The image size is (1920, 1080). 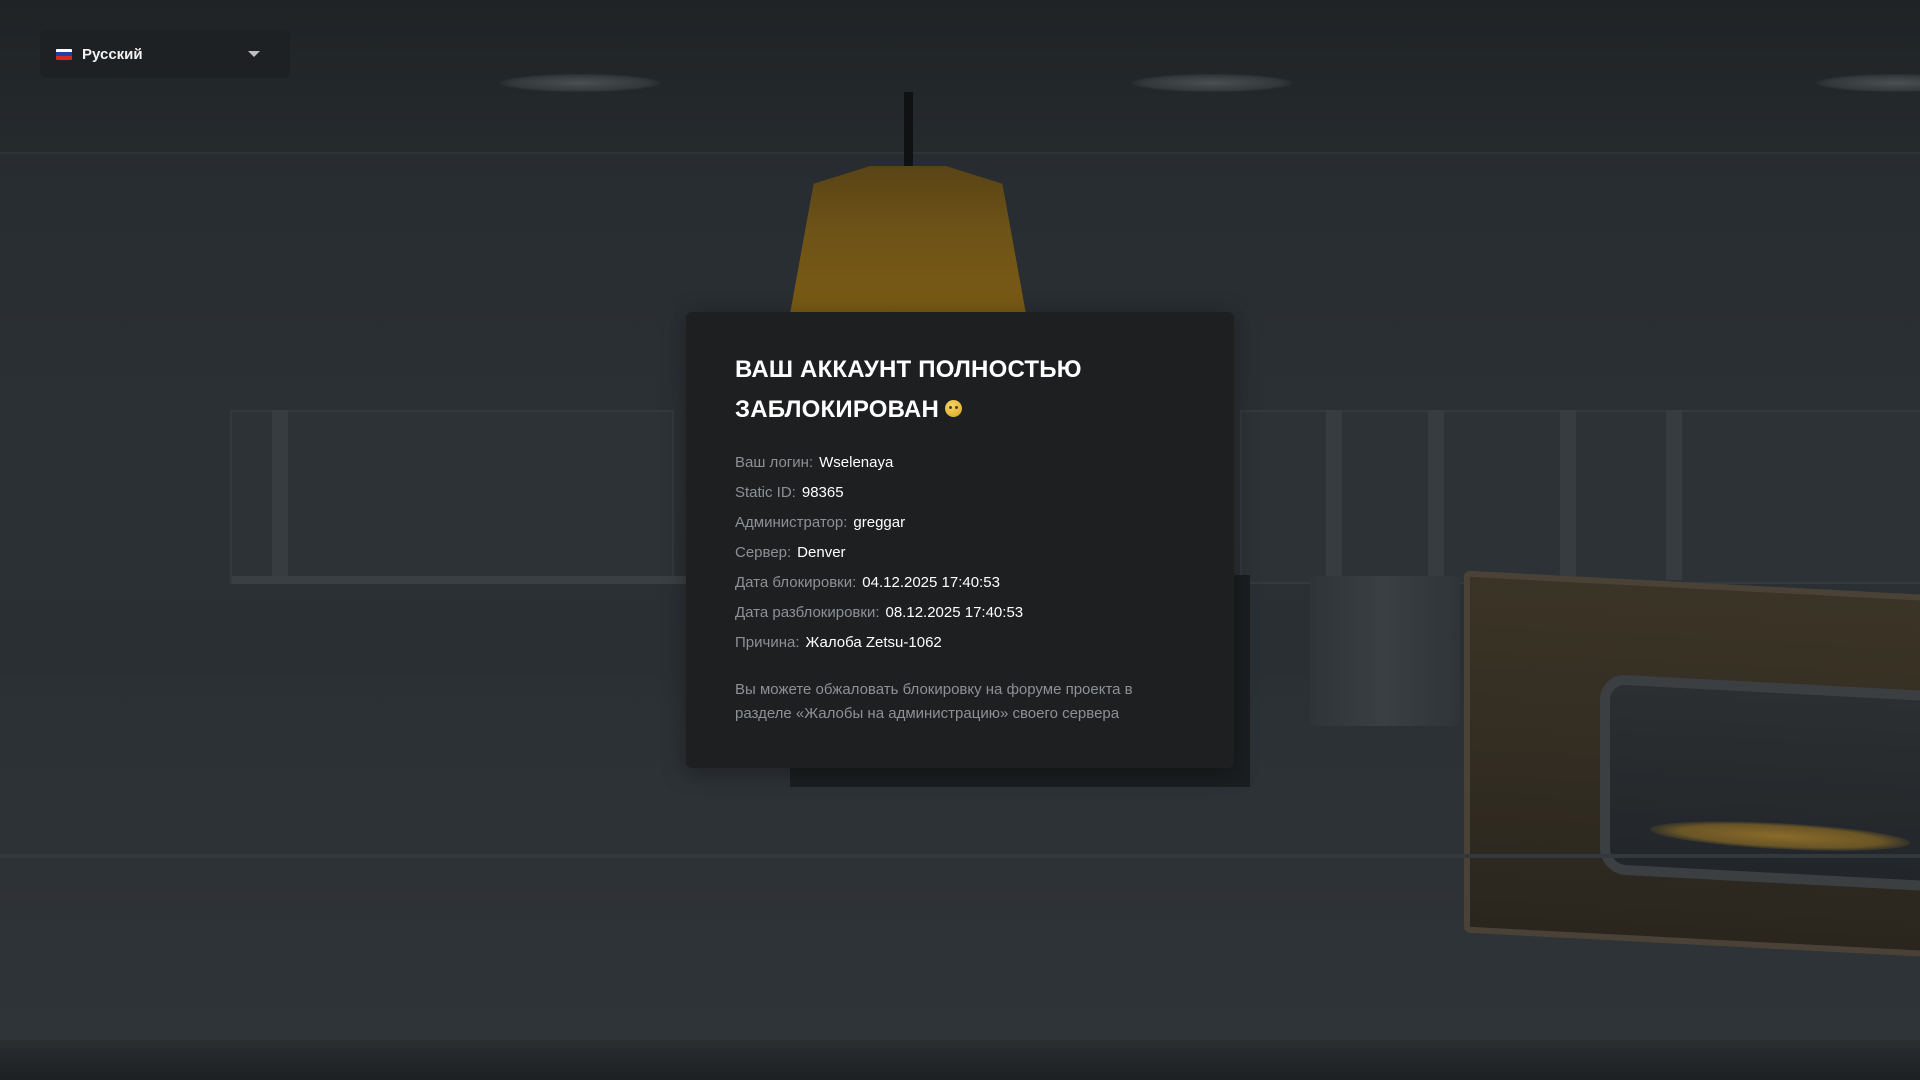 I want to click on microwave, so click(x=1692, y=765).